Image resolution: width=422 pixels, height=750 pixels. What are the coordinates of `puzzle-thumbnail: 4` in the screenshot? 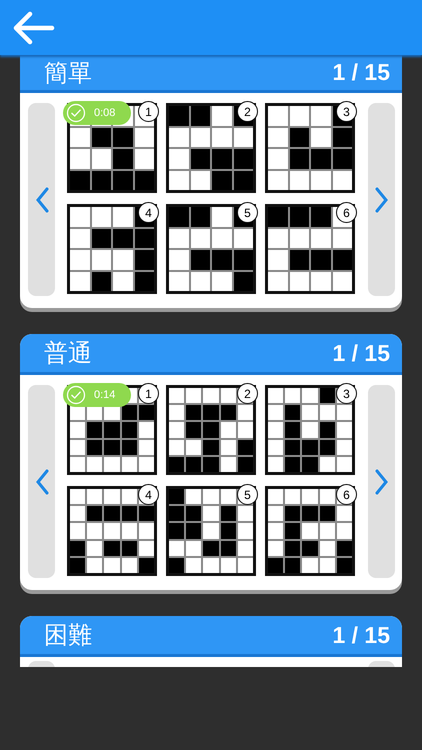 It's located at (112, 249).